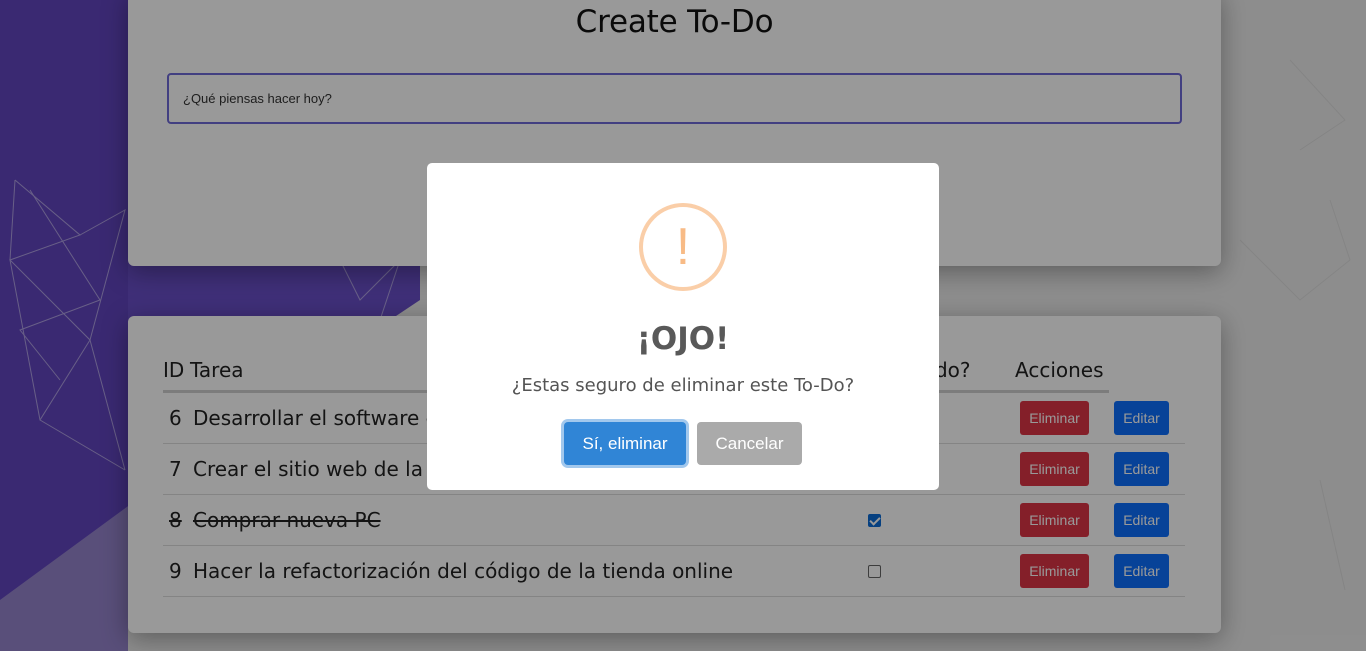 The image size is (1366, 651). Describe the element at coordinates (749, 443) in the screenshot. I see `cancel-button: Cancelar` at that location.